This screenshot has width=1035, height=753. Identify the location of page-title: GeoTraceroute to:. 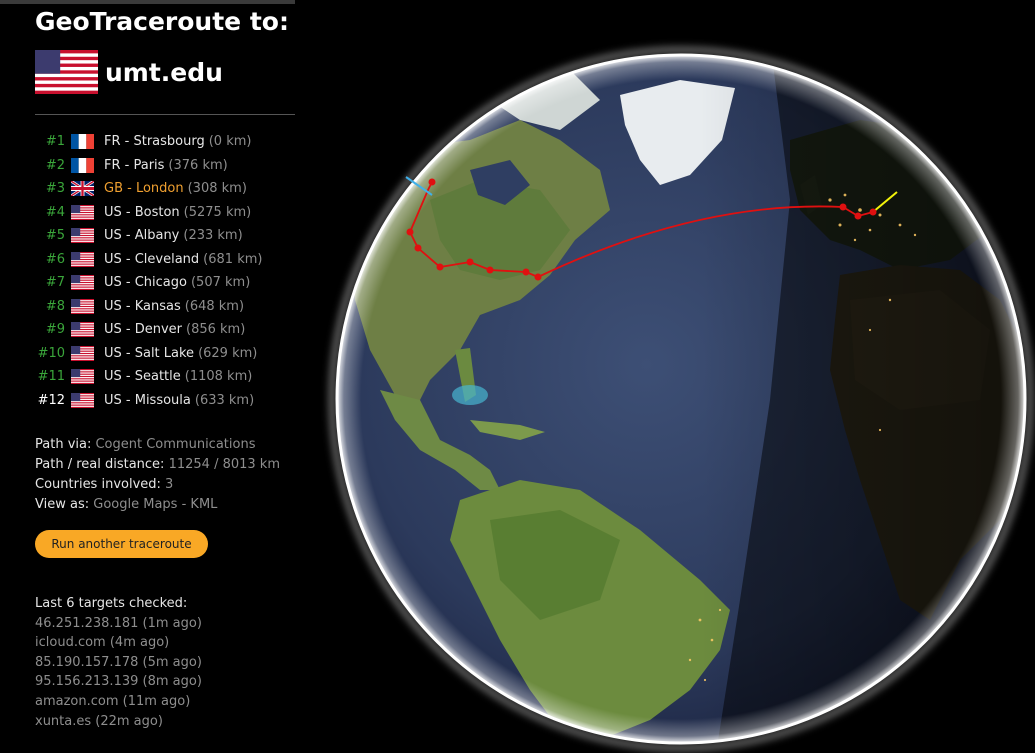
(162, 21).